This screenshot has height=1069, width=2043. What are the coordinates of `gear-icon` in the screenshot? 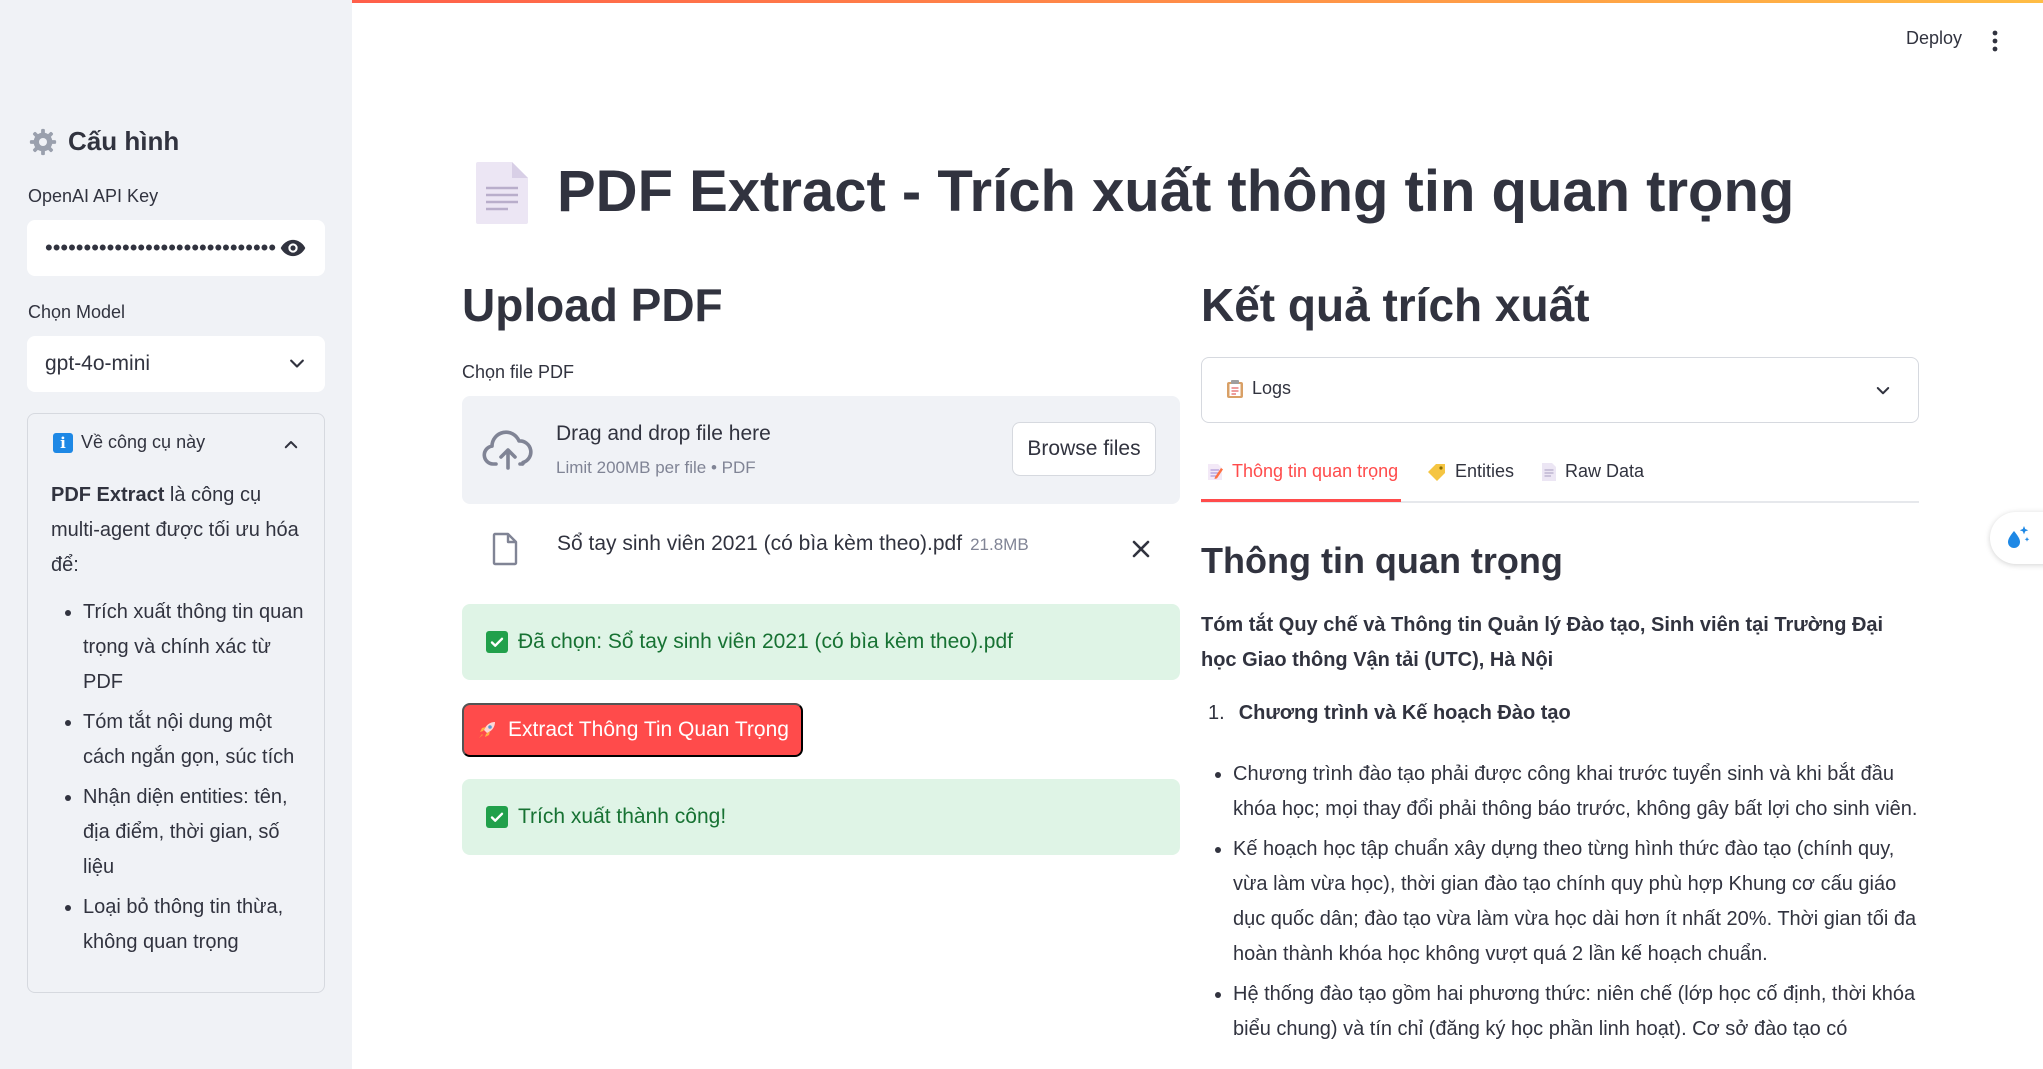 It's located at (43, 141).